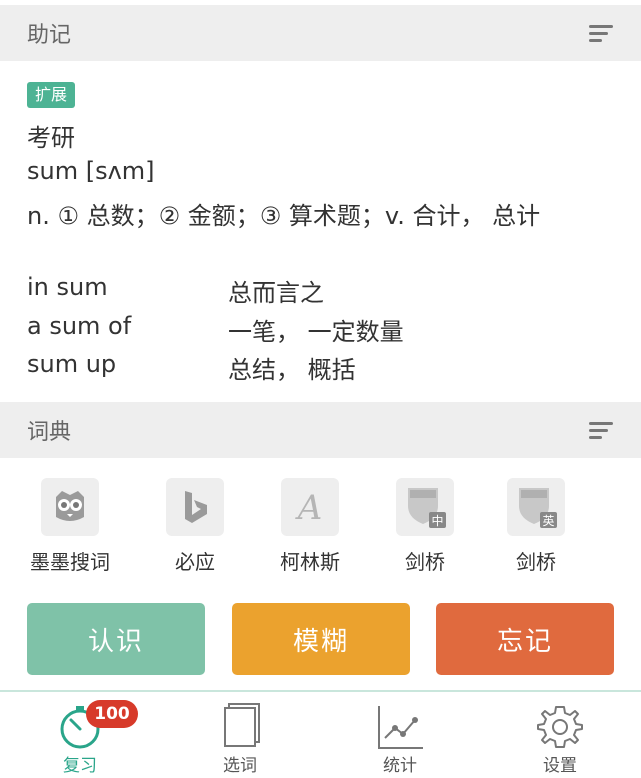 This screenshot has height=778, width=641. What do you see at coordinates (72, 364) in the screenshot?
I see `phrase-en: sum up` at bounding box center [72, 364].